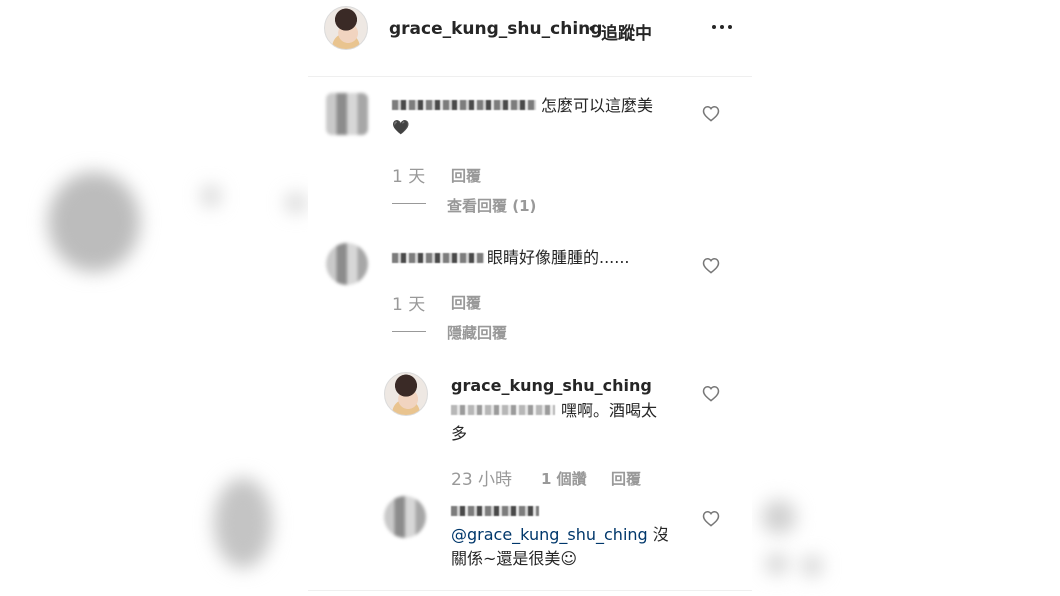 This screenshot has height=596, width=1060. I want to click on reply-time: 23 小時, so click(482, 480).